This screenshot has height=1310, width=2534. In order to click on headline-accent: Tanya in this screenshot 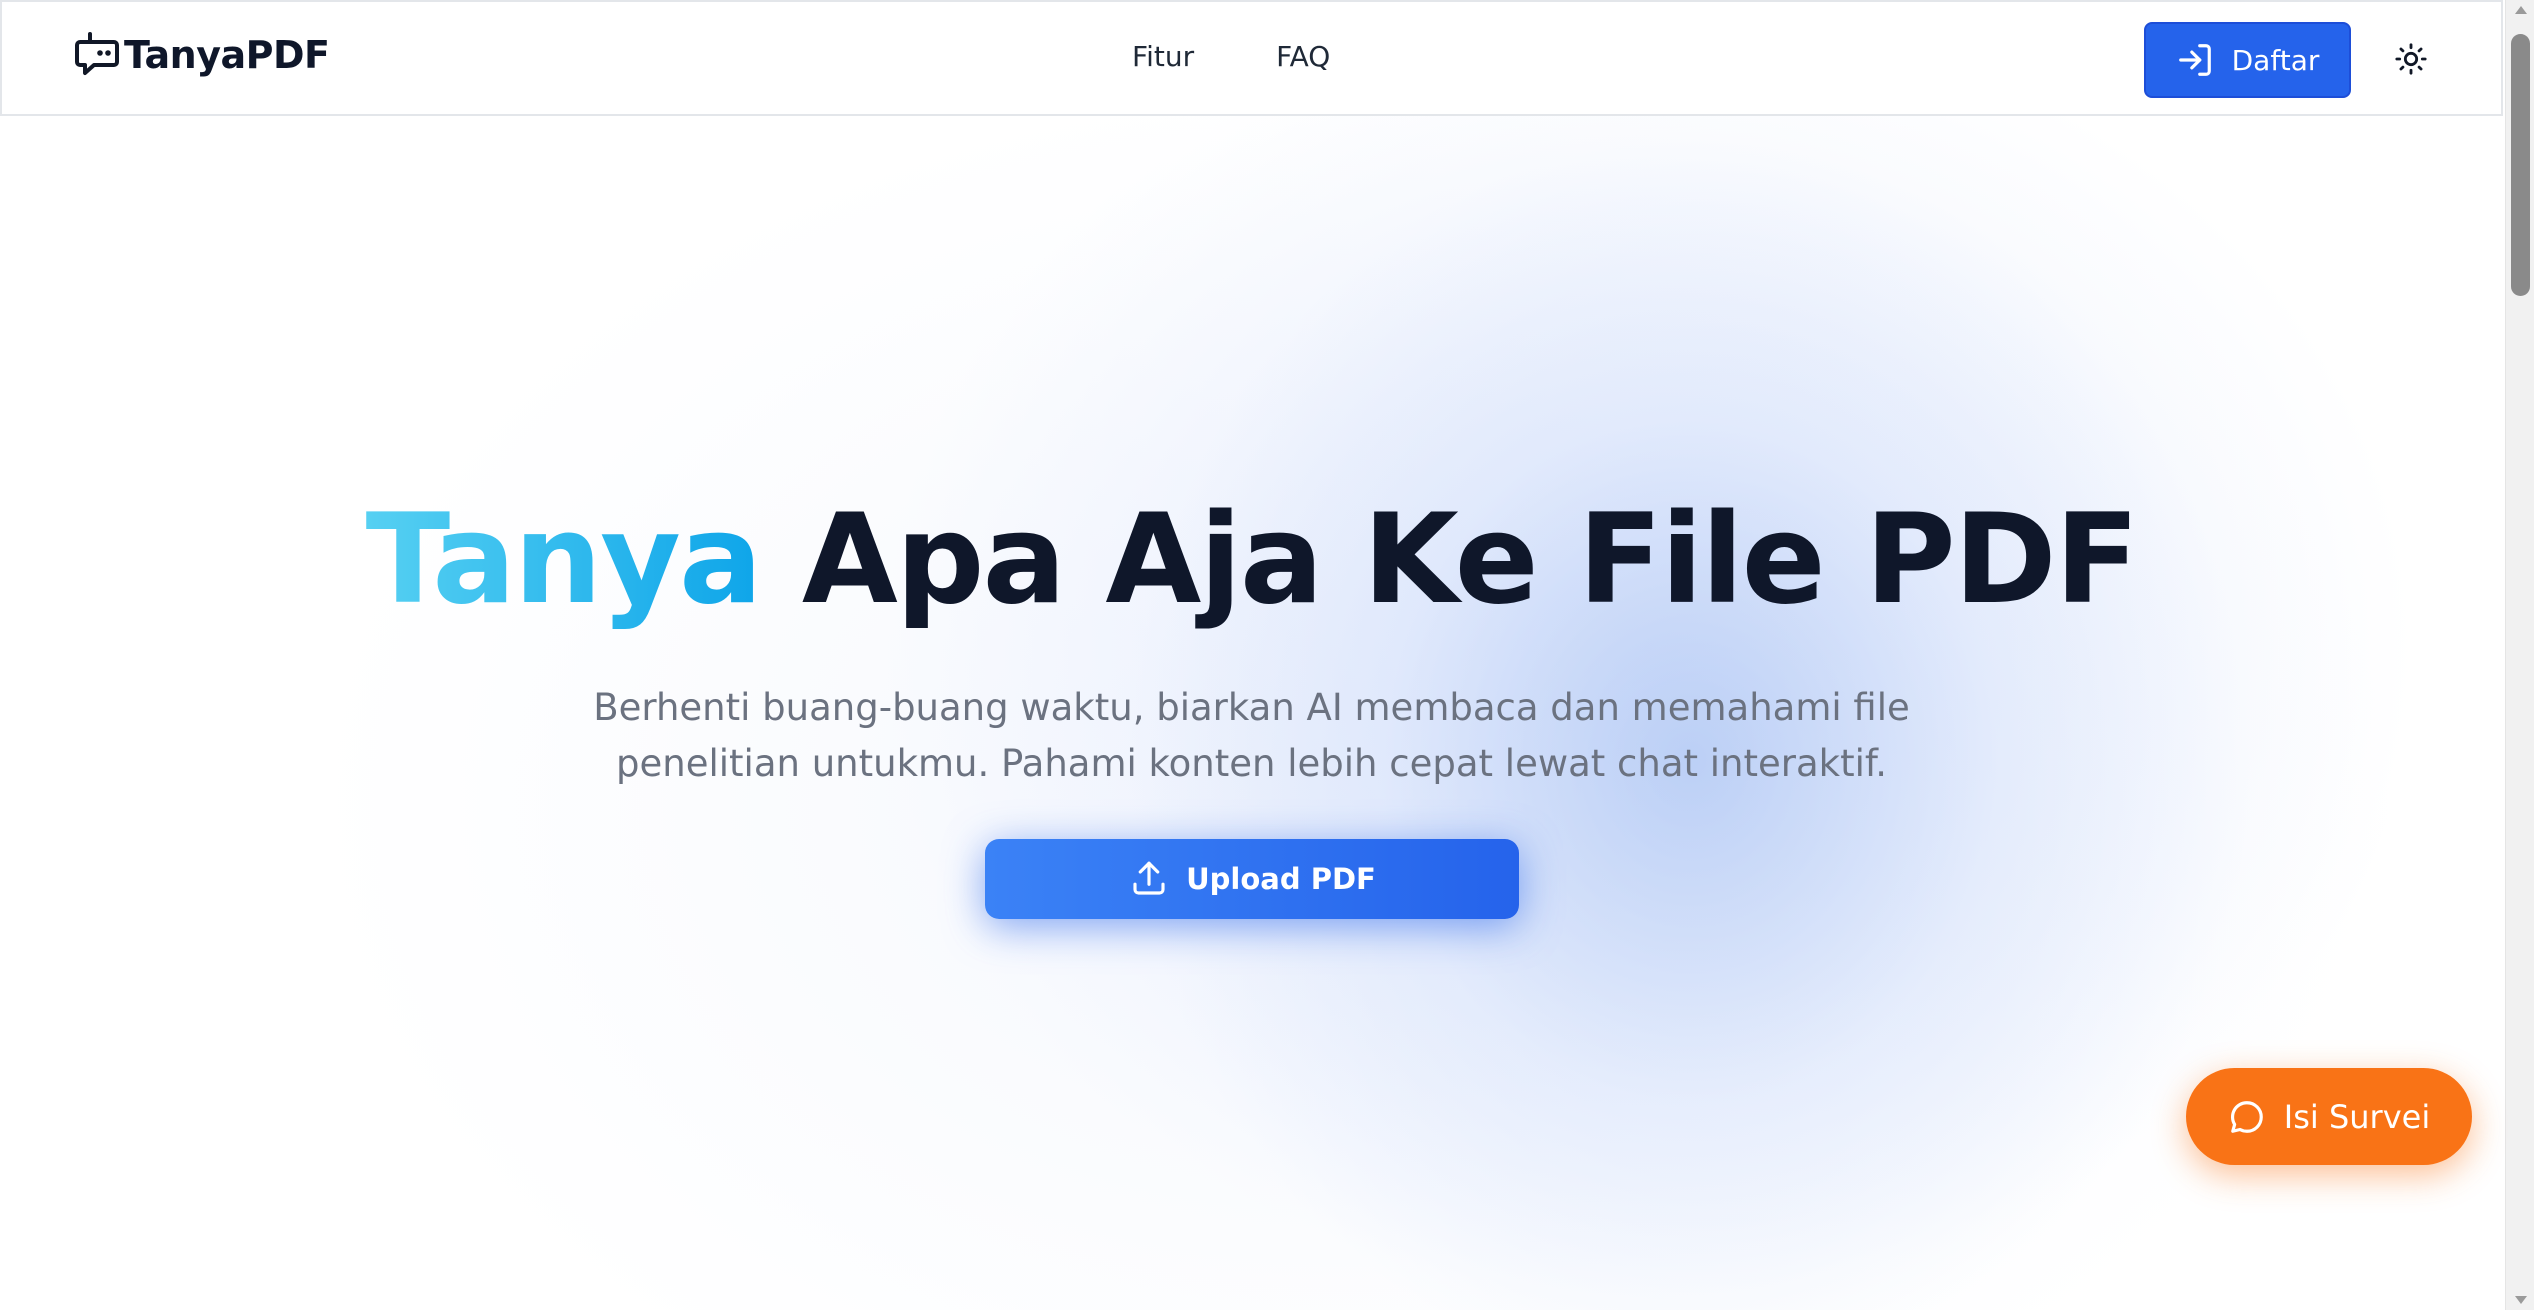, I will do `click(564, 560)`.